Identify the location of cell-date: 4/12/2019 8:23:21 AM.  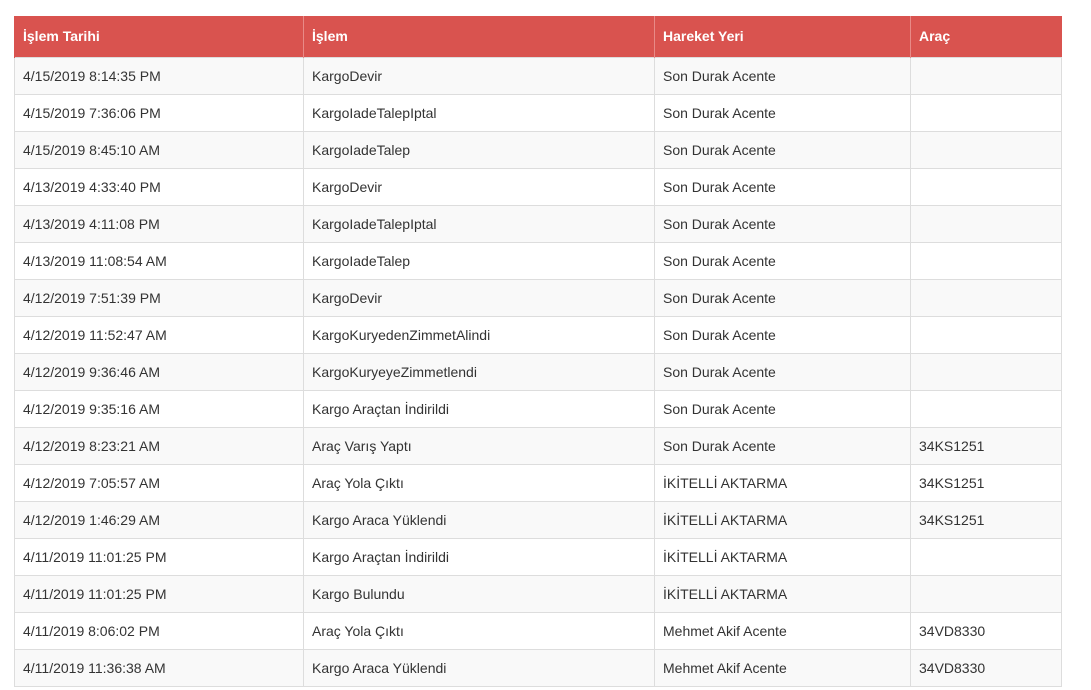
(159, 445).